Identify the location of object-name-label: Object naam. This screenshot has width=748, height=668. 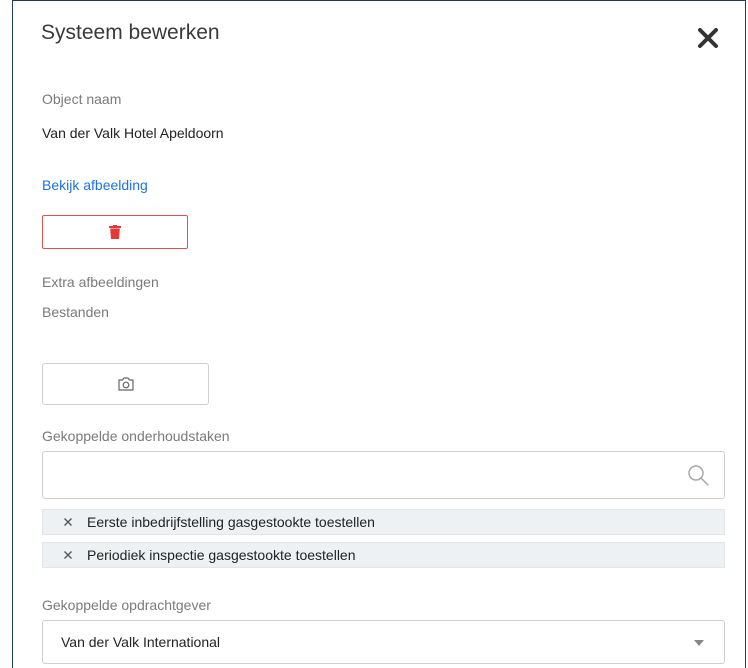
(82, 99).